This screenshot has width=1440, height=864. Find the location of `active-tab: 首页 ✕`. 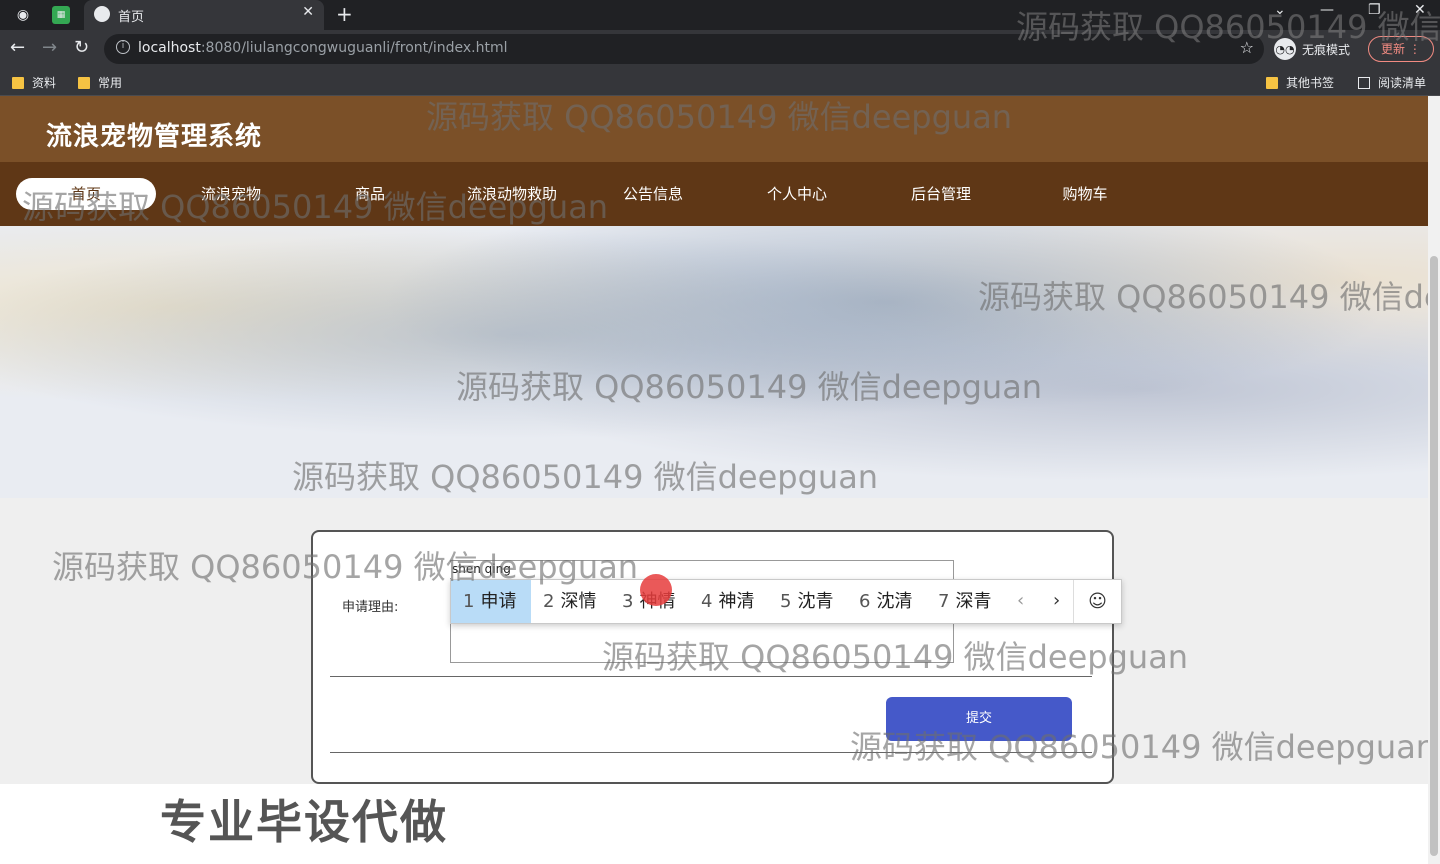

active-tab: 首页 ✕ is located at coordinates (204, 15).